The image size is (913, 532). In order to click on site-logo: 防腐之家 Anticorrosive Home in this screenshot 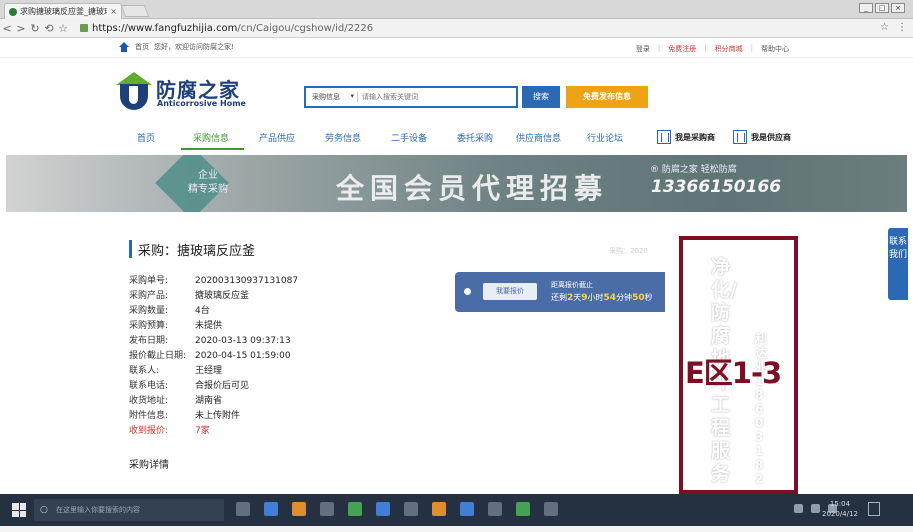, I will do `click(181, 92)`.